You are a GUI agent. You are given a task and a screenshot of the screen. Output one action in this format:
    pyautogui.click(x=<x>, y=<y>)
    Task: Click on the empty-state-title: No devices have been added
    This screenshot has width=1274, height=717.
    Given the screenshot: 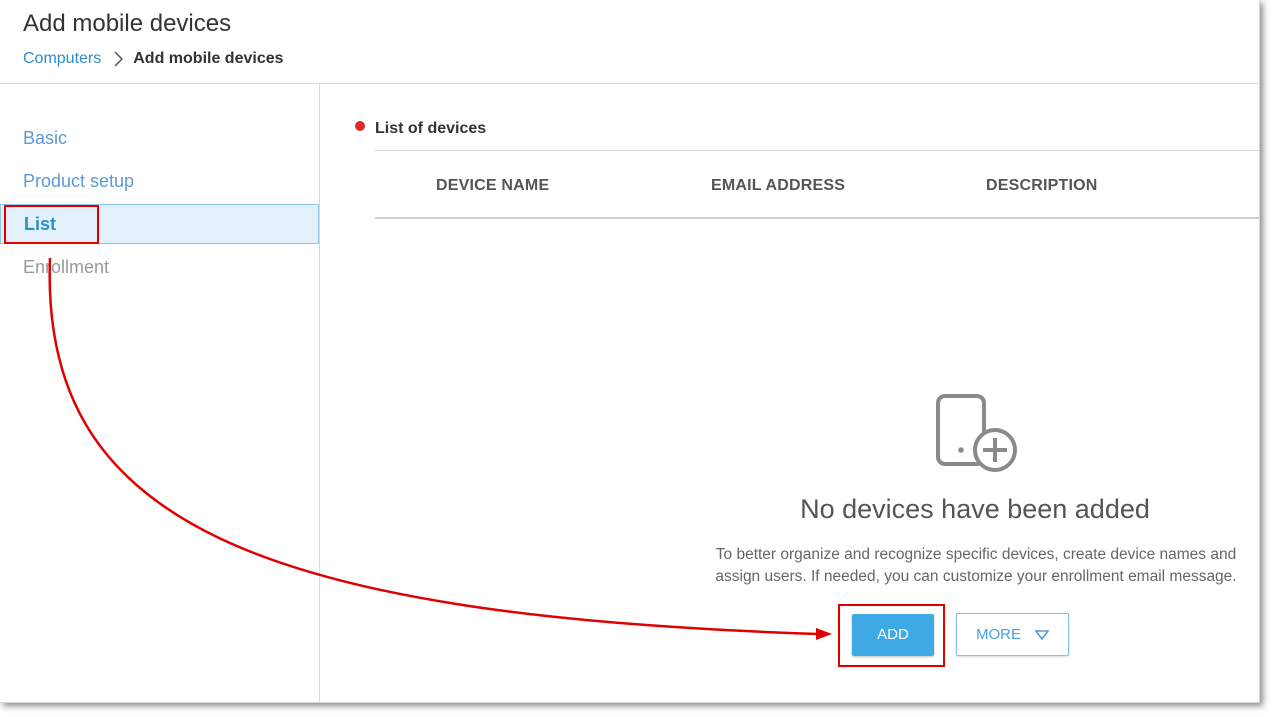 What is the action you would take?
    pyautogui.click(x=975, y=509)
    